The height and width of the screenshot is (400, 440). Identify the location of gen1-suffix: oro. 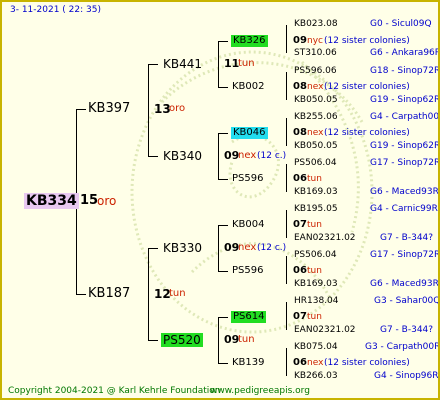
(177, 108).